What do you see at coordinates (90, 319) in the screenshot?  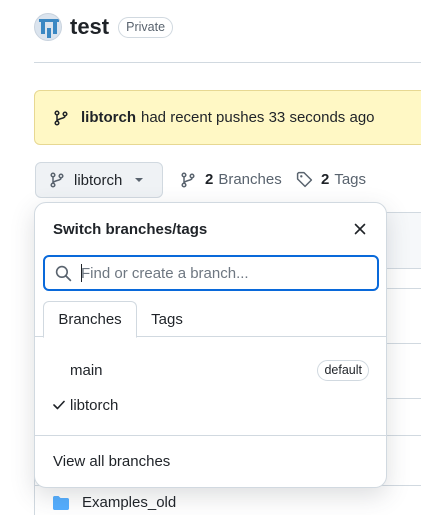 I see `tab-branches: Branches` at bounding box center [90, 319].